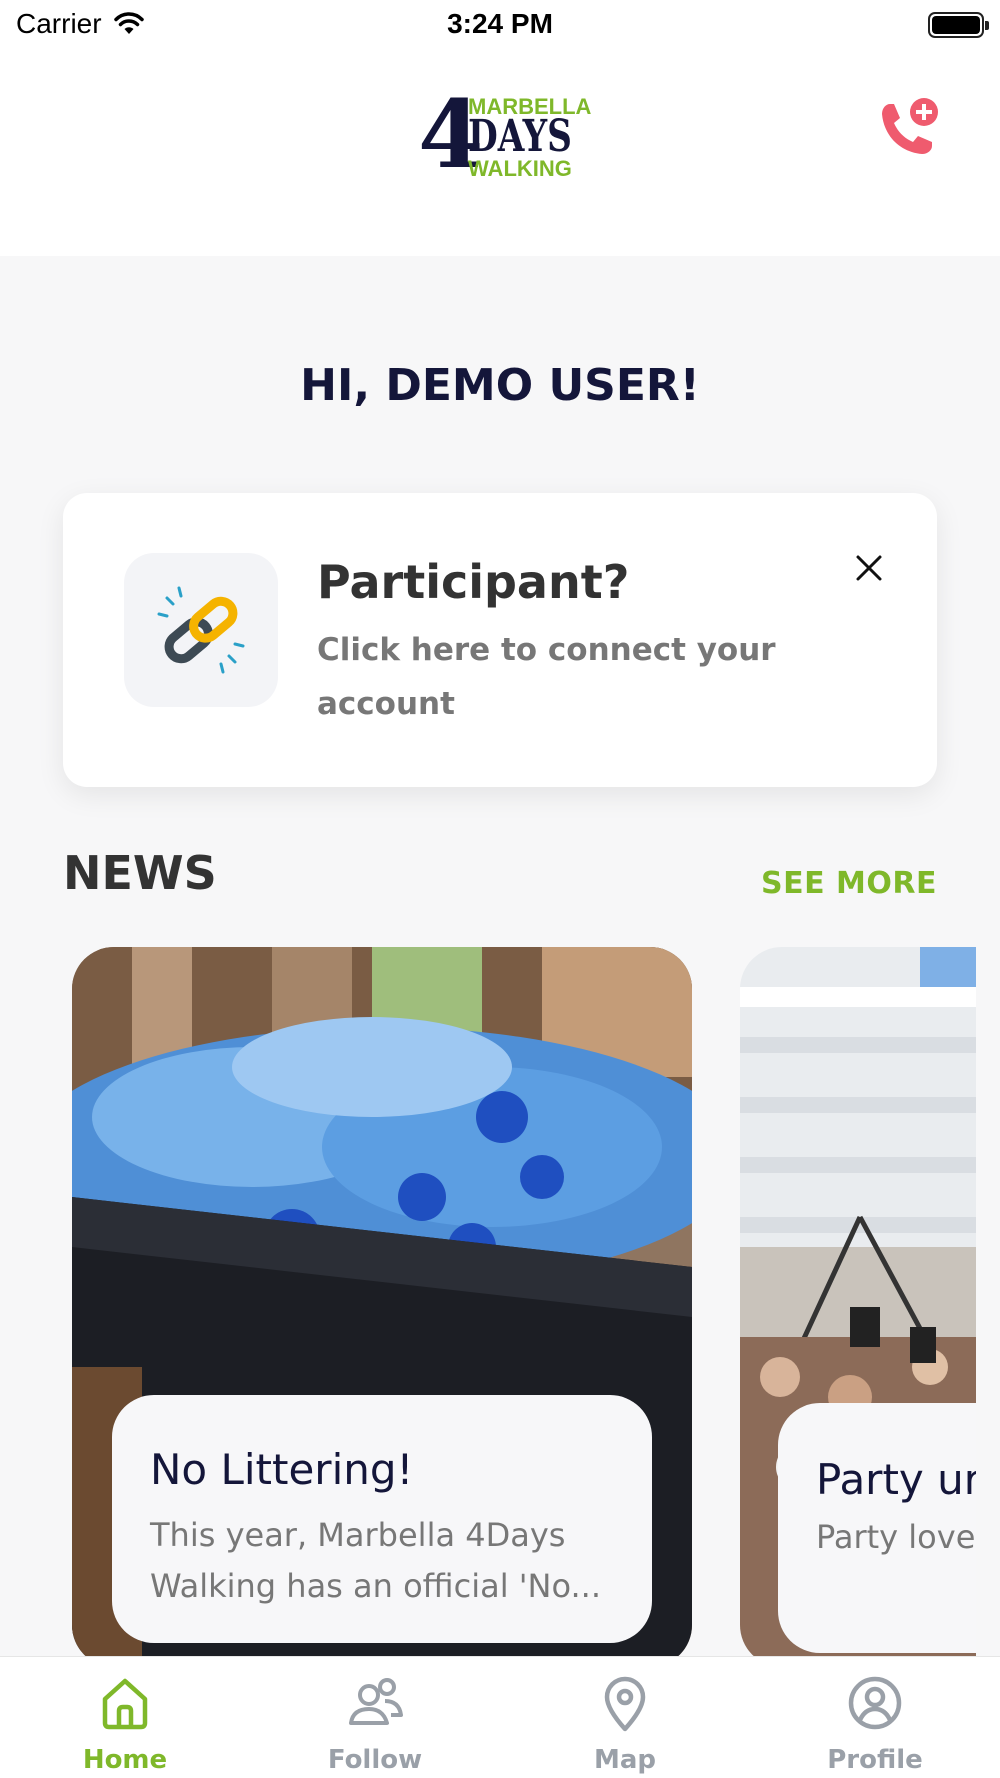 This screenshot has height=1778, width=1000. I want to click on close-card-button, so click(869, 568).